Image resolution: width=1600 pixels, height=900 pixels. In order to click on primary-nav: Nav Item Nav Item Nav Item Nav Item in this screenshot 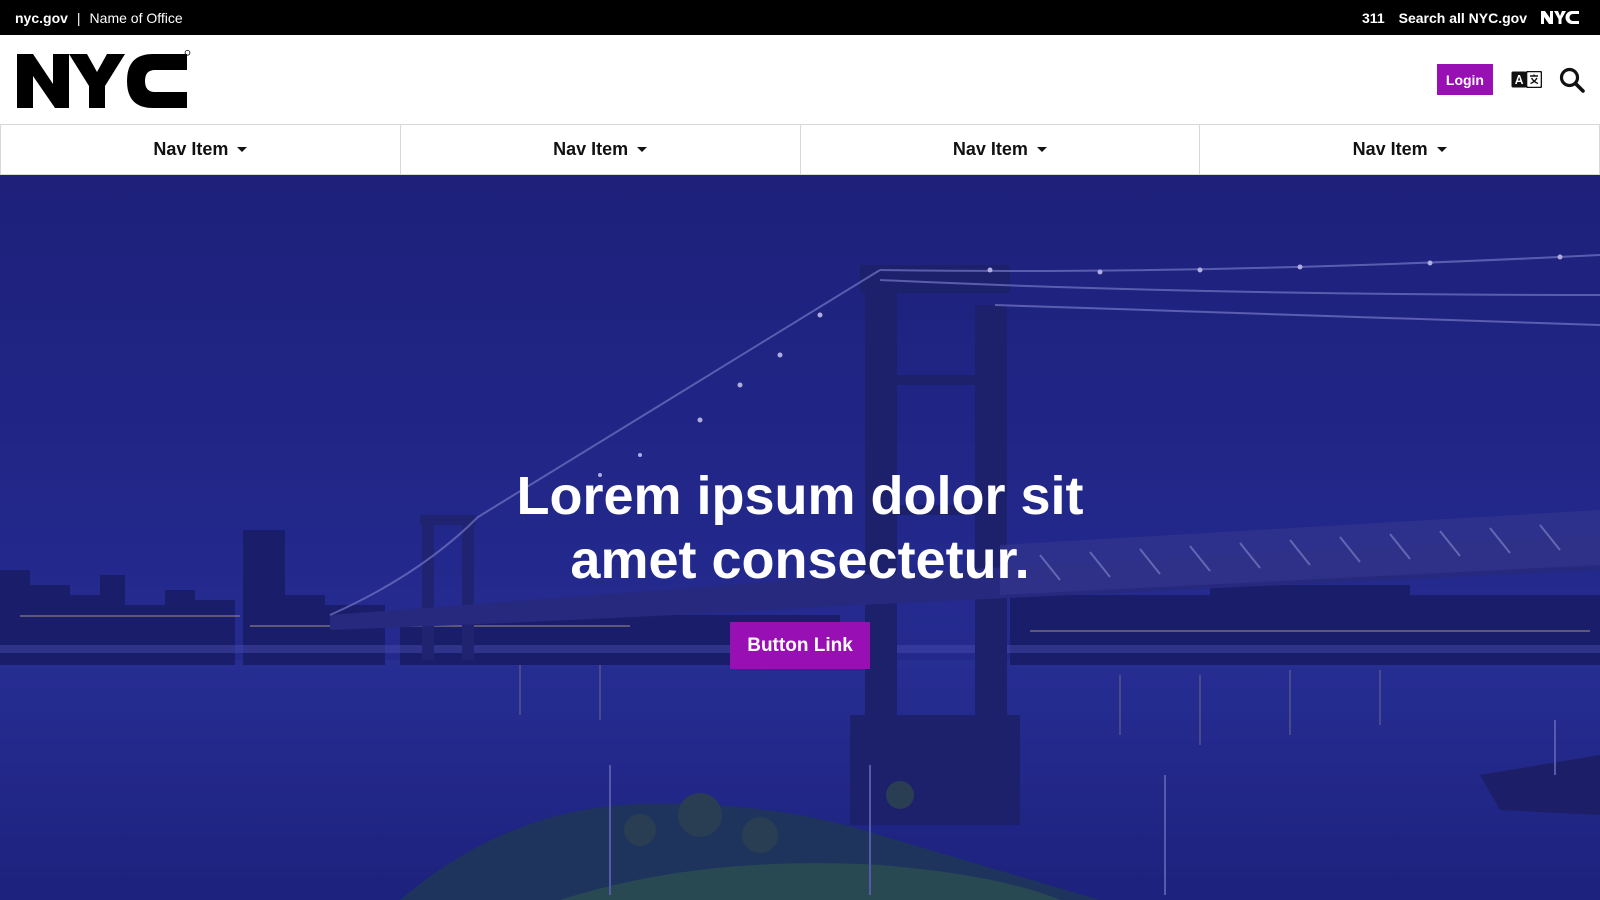, I will do `click(800, 149)`.